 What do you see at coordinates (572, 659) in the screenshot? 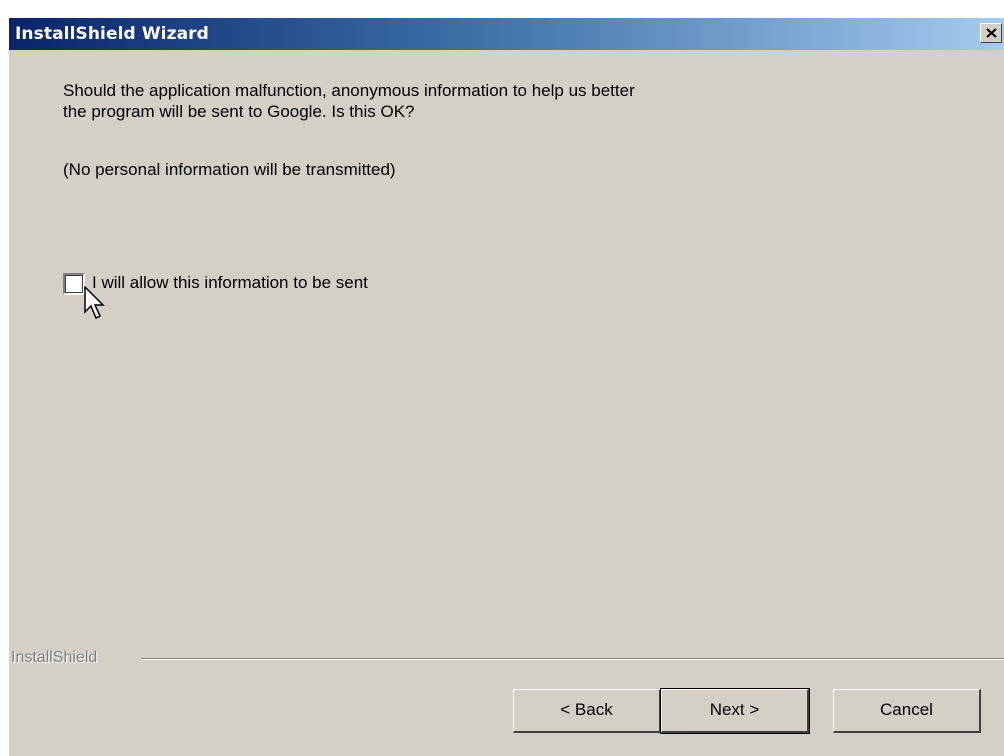
I see `footer-divider` at bounding box center [572, 659].